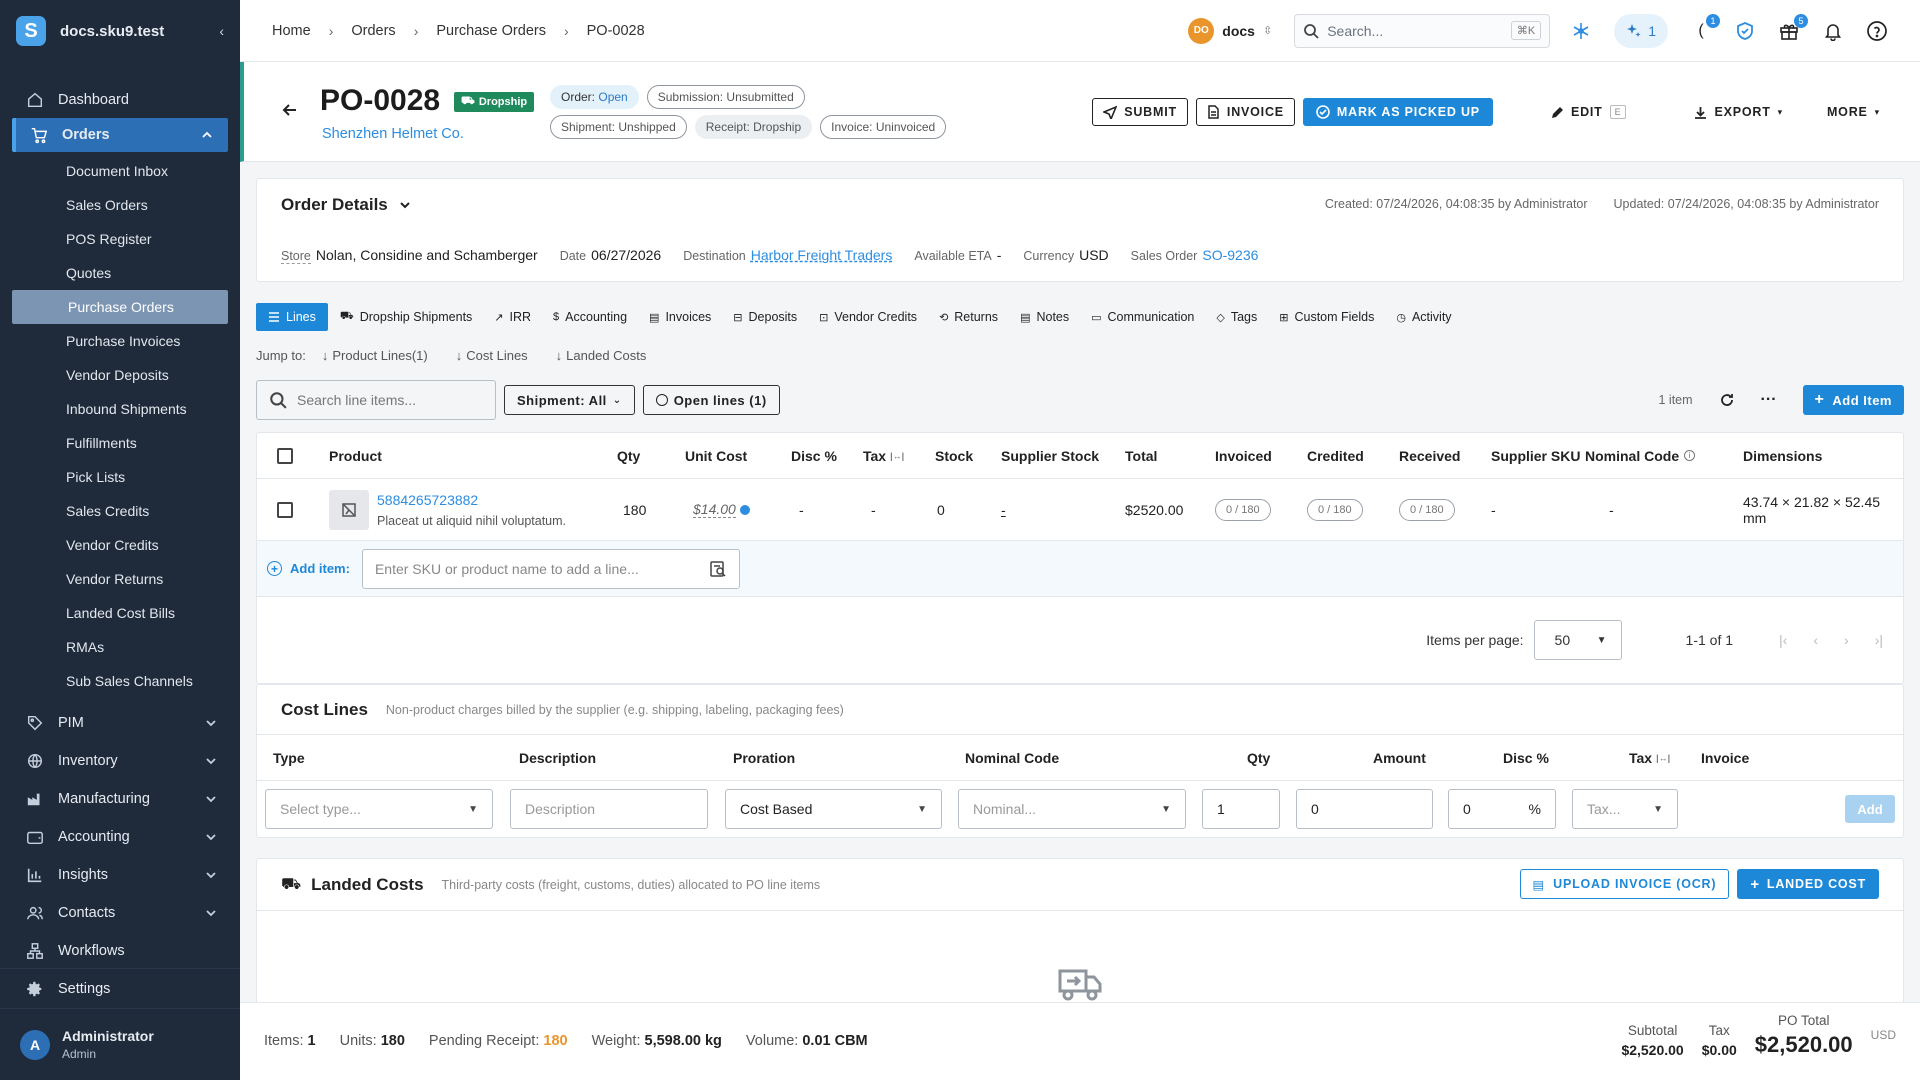 This screenshot has height=1080, width=1920. What do you see at coordinates (1745, 31) in the screenshot?
I see `shield-icon` at bounding box center [1745, 31].